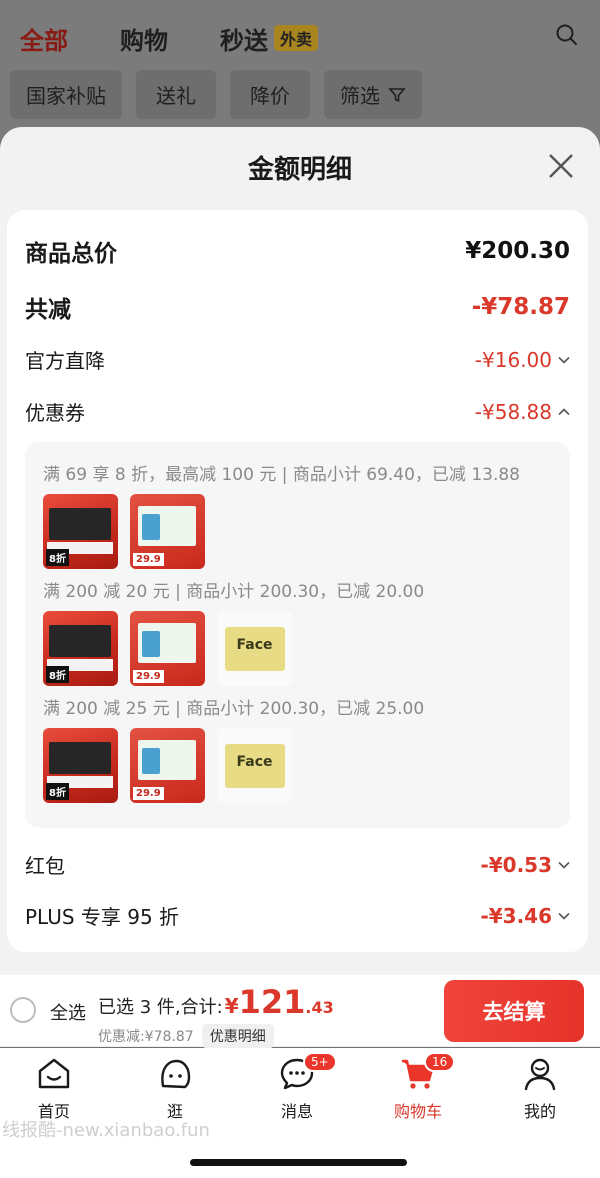 The height and width of the screenshot is (1178, 600). What do you see at coordinates (320, 1062) in the screenshot?
I see `messages-badge: 5+` at bounding box center [320, 1062].